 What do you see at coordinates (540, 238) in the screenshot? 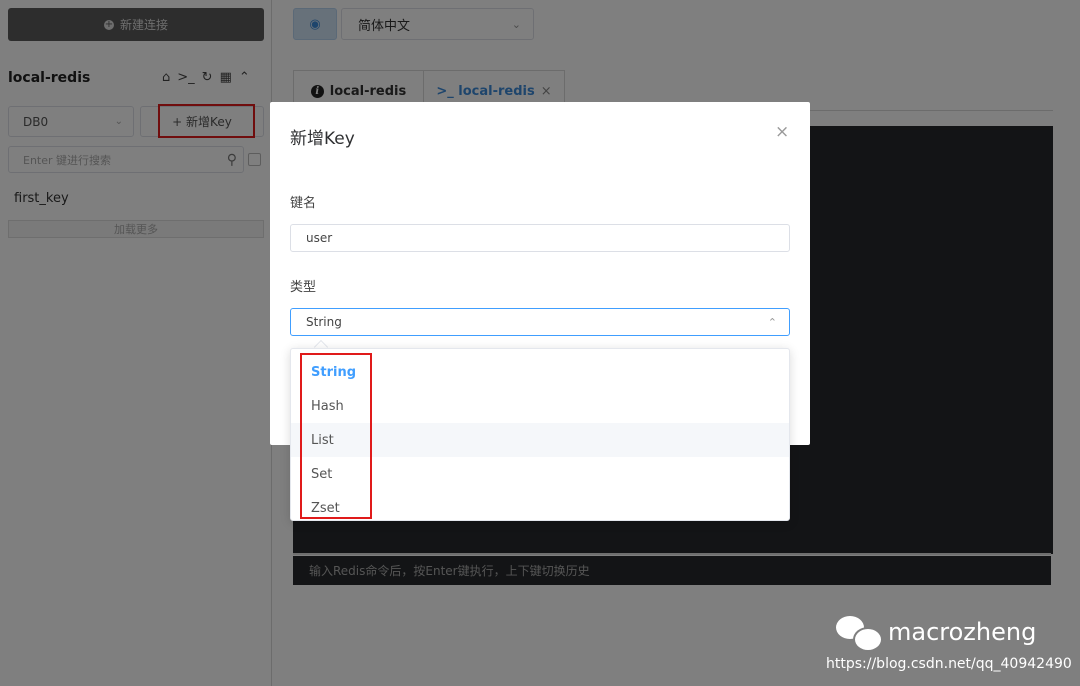
I see `key-name-input: user` at bounding box center [540, 238].